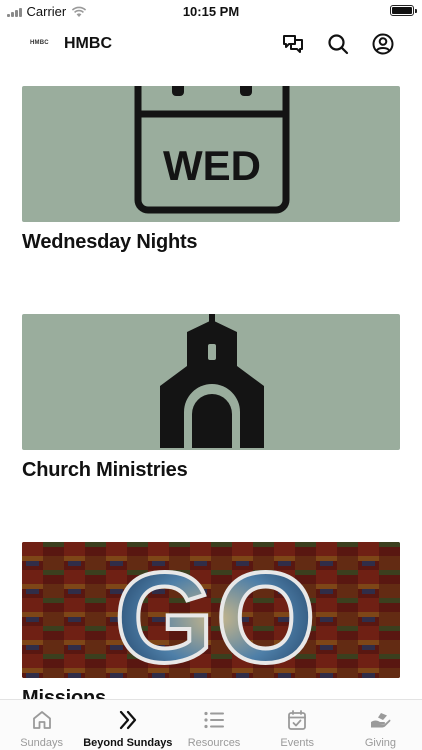 This screenshot has width=422, height=750. What do you see at coordinates (215, 612) in the screenshot?
I see `svg-text: GO` at bounding box center [215, 612].